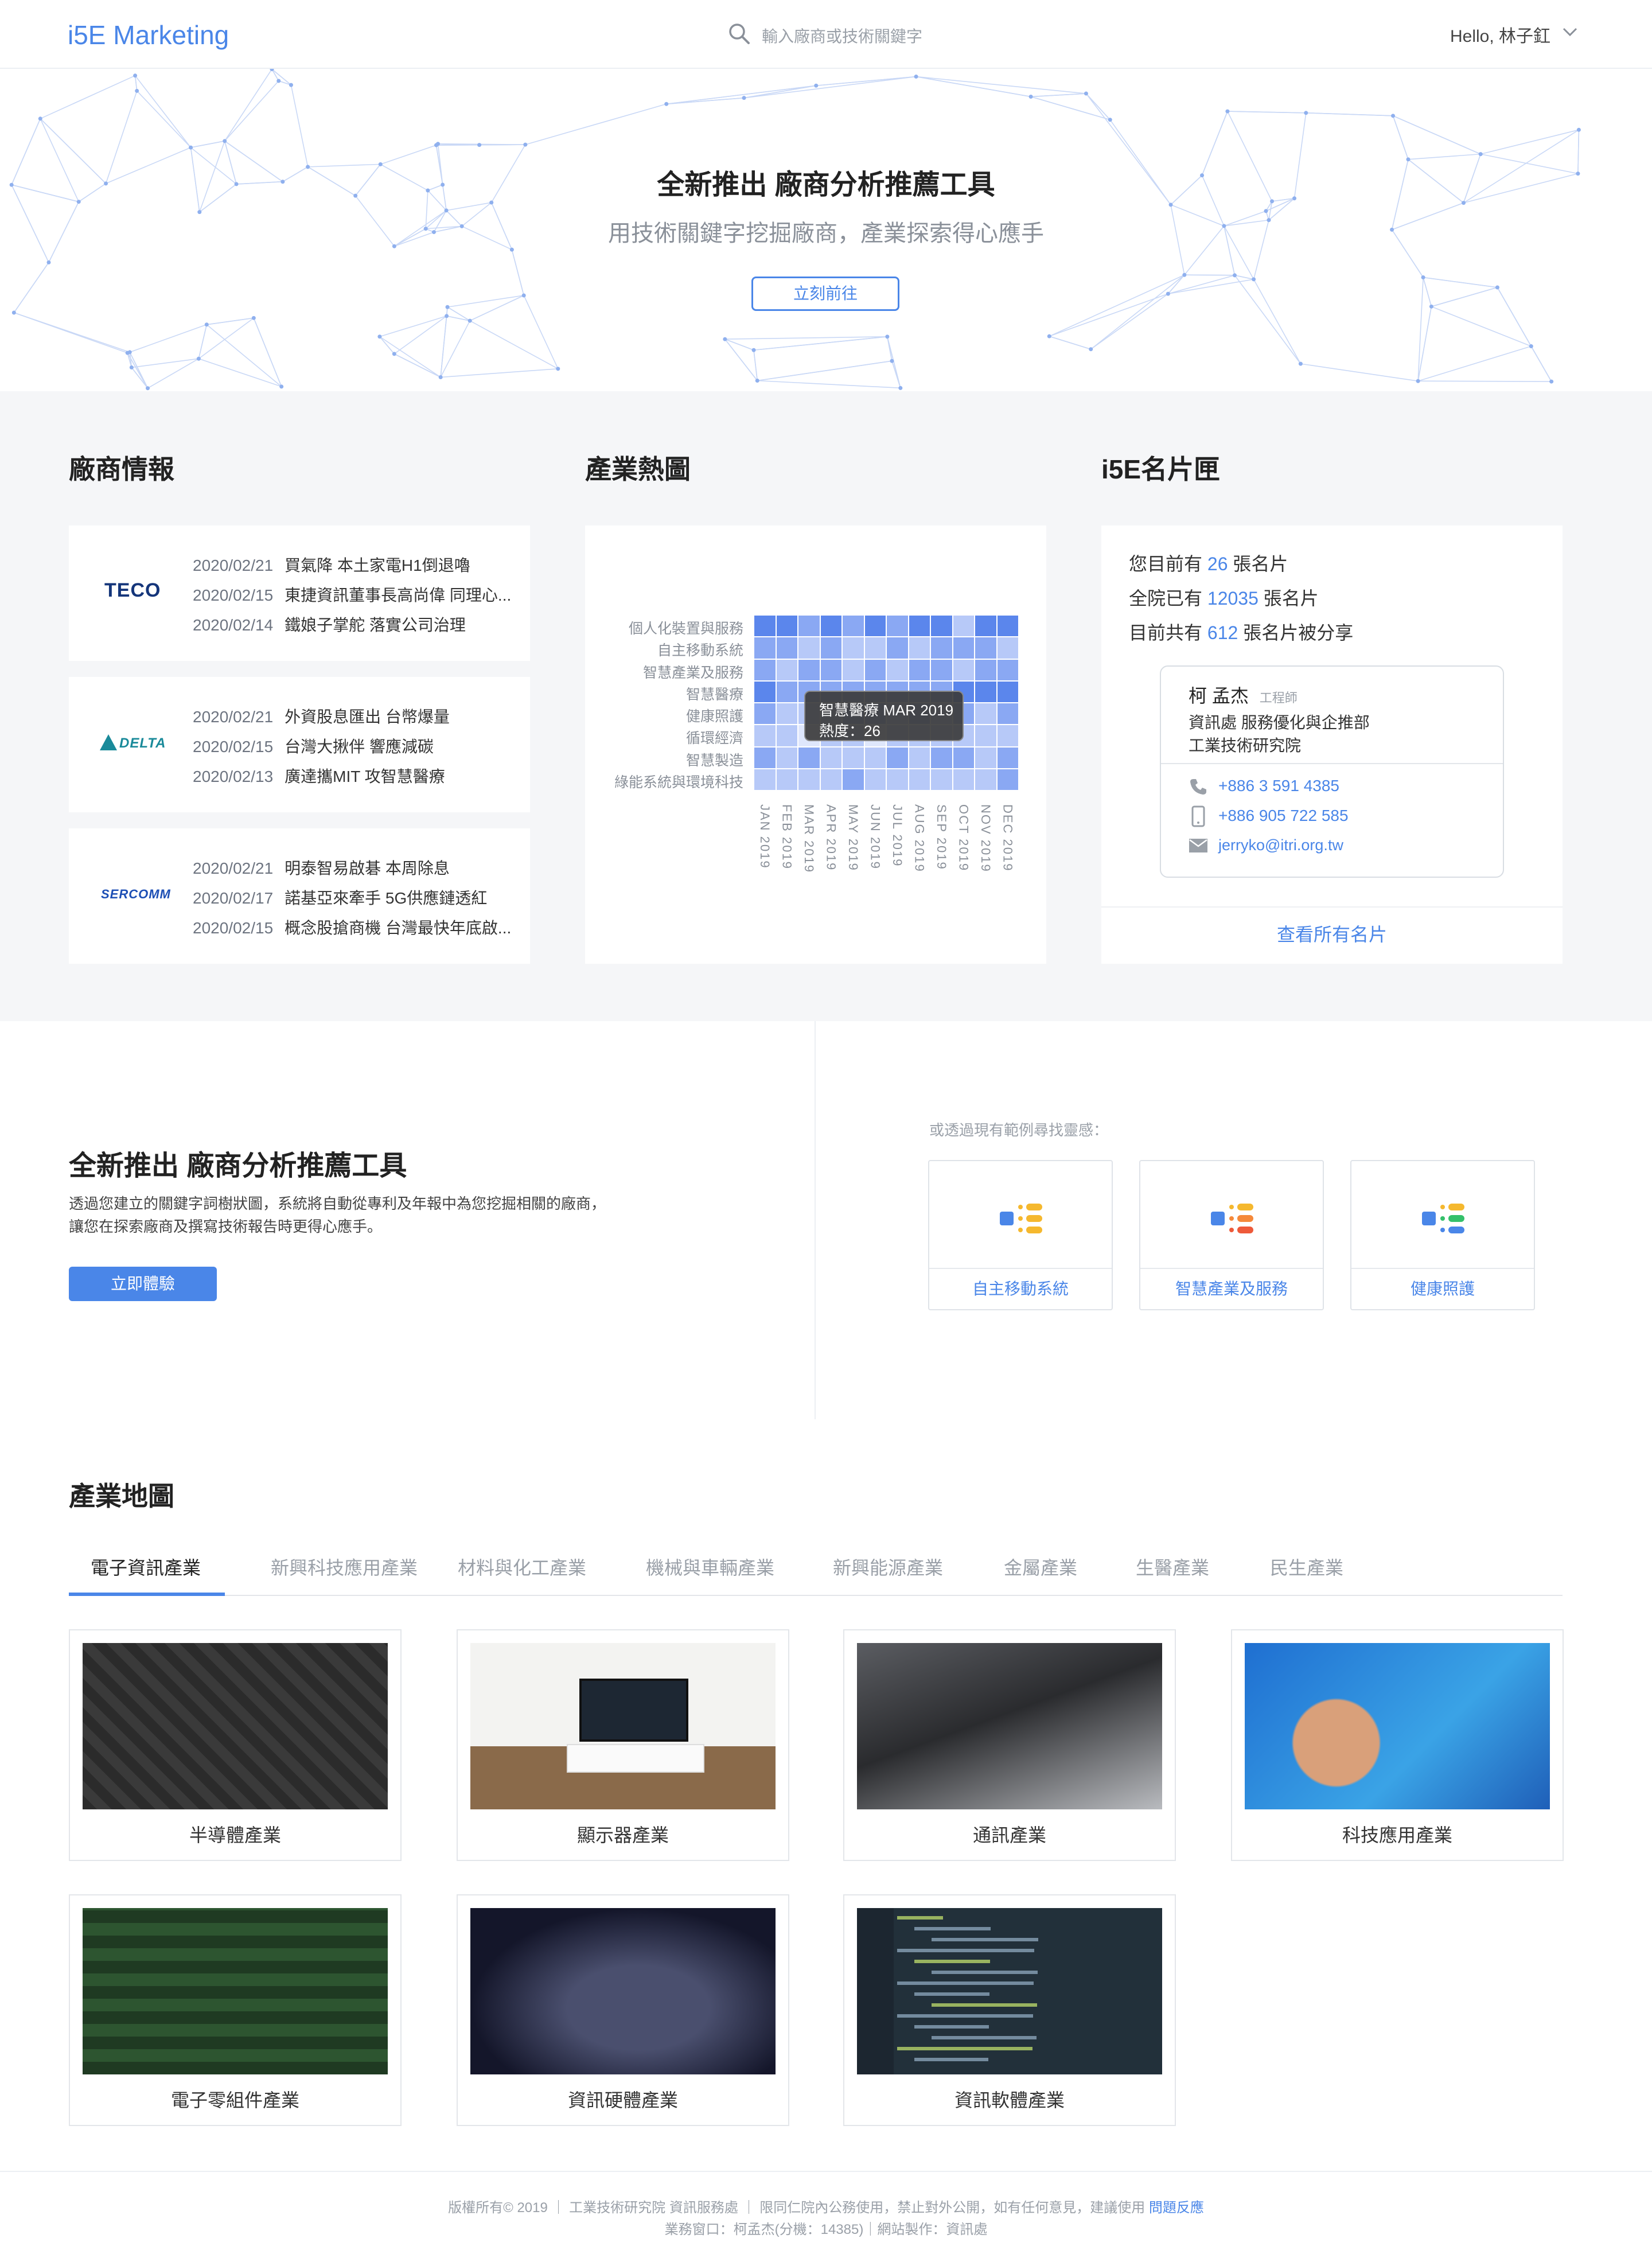 The height and width of the screenshot is (2258, 1652). Describe the element at coordinates (1020, 1288) in the screenshot. I see `example-label: 自主移動系統` at that location.